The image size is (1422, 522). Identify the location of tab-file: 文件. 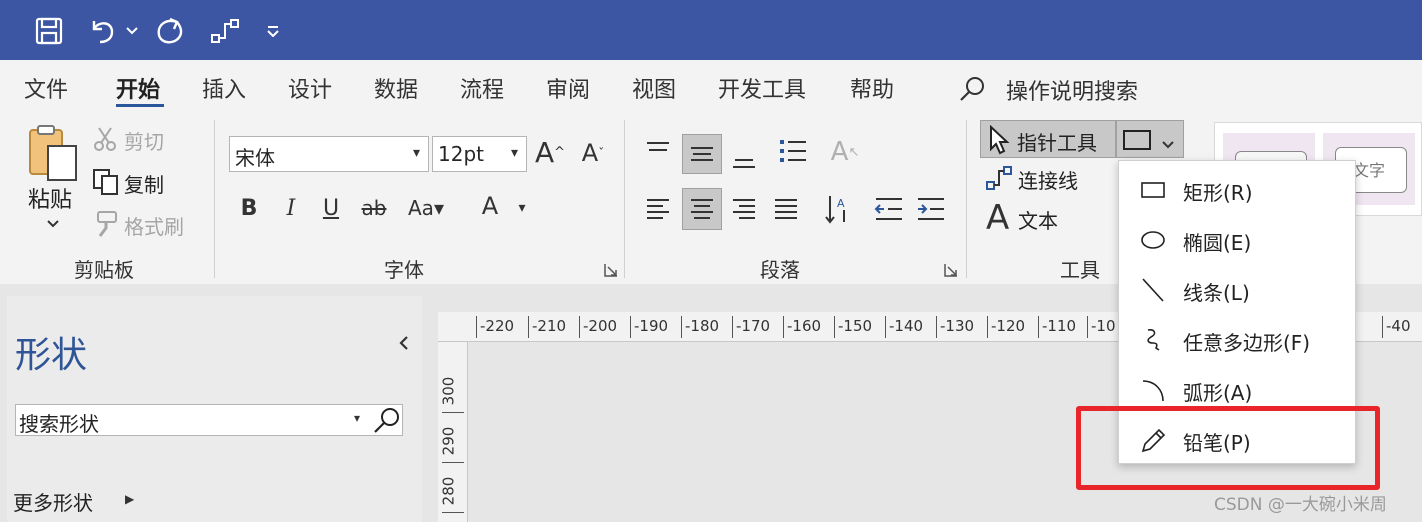
(46, 88).